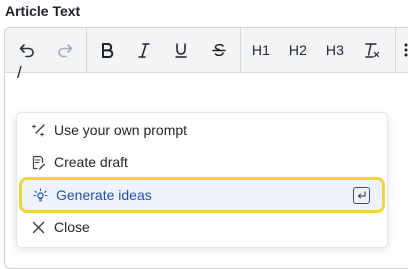 The width and height of the screenshot is (408, 269). Describe the element at coordinates (38, 130) in the screenshot. I see `magic-wand-icon` at that location.